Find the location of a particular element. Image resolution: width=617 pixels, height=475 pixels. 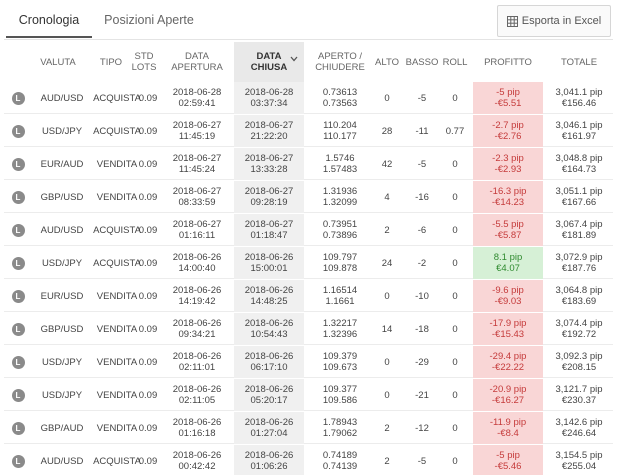

total-eur: €187.76 is located at coordinates (579, 268).